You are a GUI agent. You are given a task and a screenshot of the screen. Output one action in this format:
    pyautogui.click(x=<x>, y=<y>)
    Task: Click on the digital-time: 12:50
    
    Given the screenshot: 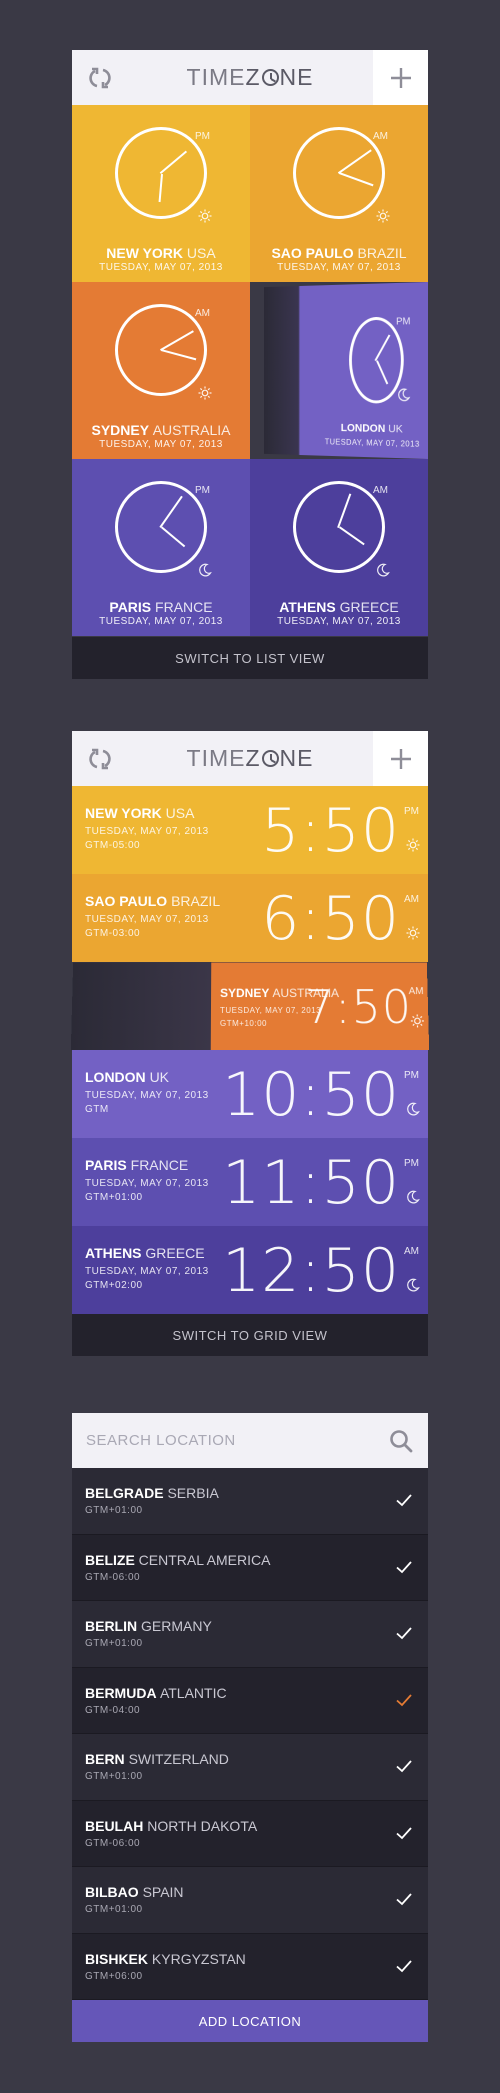 What is the action you would take?
    pyautogui.click(x=311, y=1271)
    